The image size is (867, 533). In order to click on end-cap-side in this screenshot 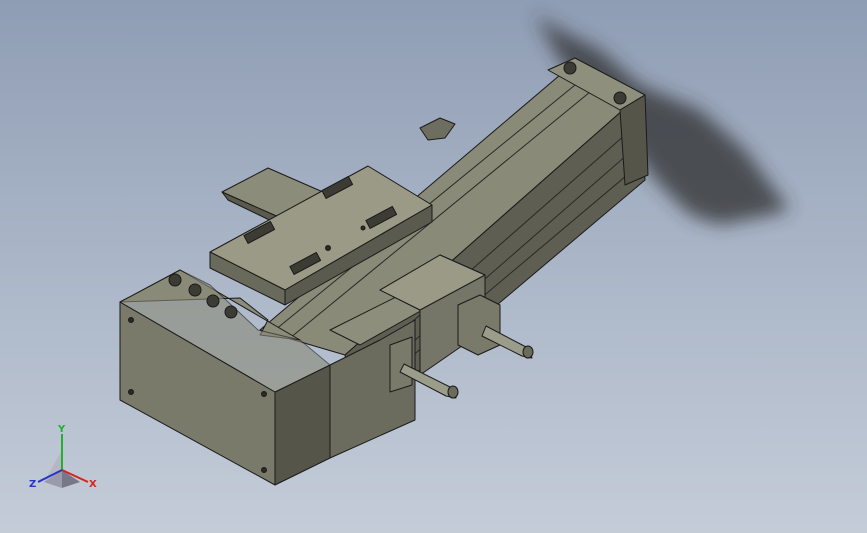, I will do `click(634, 140)`.